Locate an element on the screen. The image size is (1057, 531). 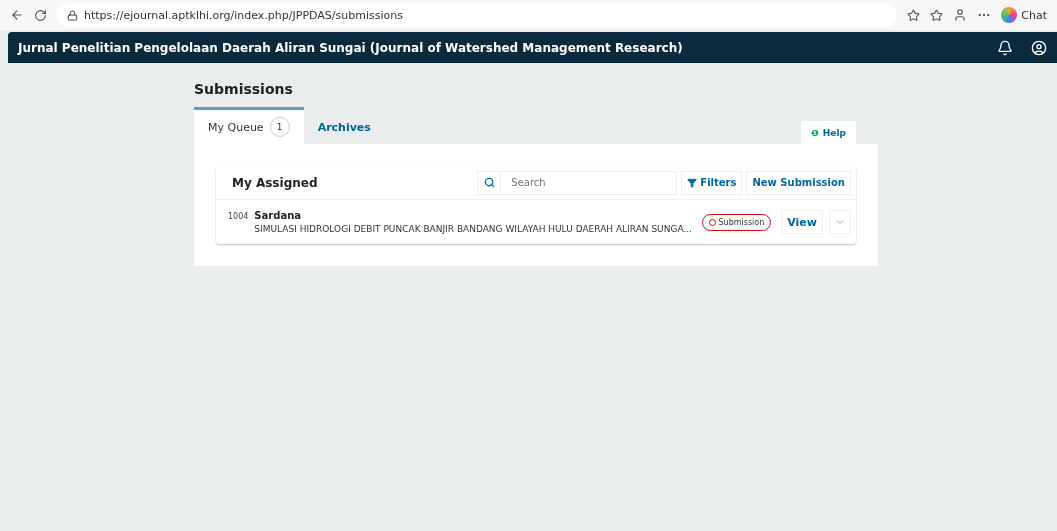
author-name: Sardana is located at coordinates (278, 215).